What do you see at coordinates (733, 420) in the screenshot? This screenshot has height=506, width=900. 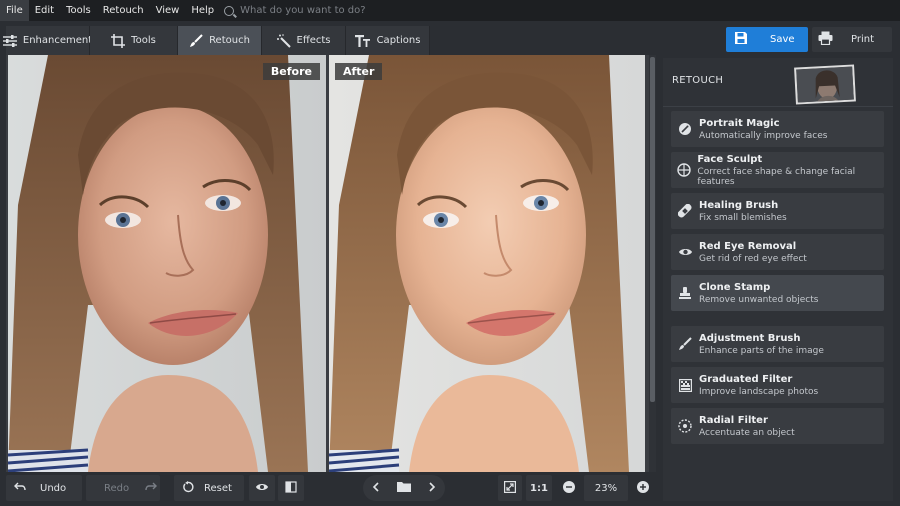 I see `tool-title: Radial Filter` at bounding box center [733, 420].